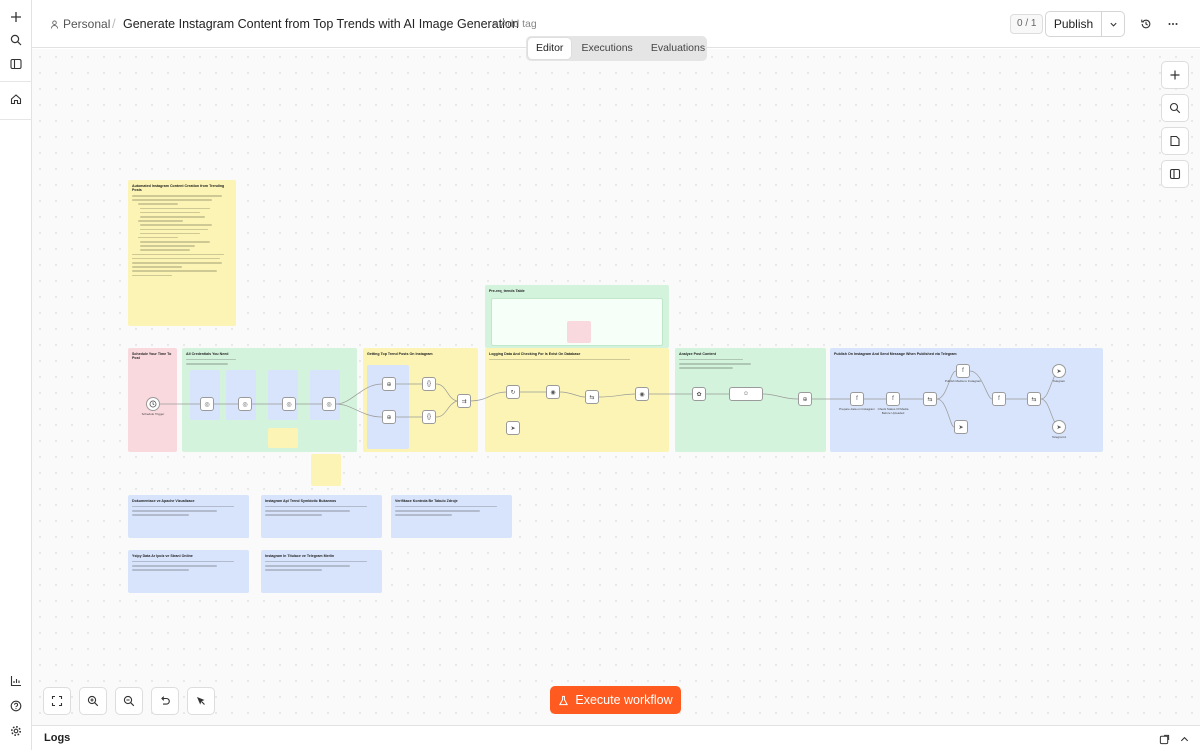  Describe the element at coordinates (321, 571) in the screenshot. I see `sticky-note-docs: Instagram In Titulace ve Telegram Merlin` at that location.